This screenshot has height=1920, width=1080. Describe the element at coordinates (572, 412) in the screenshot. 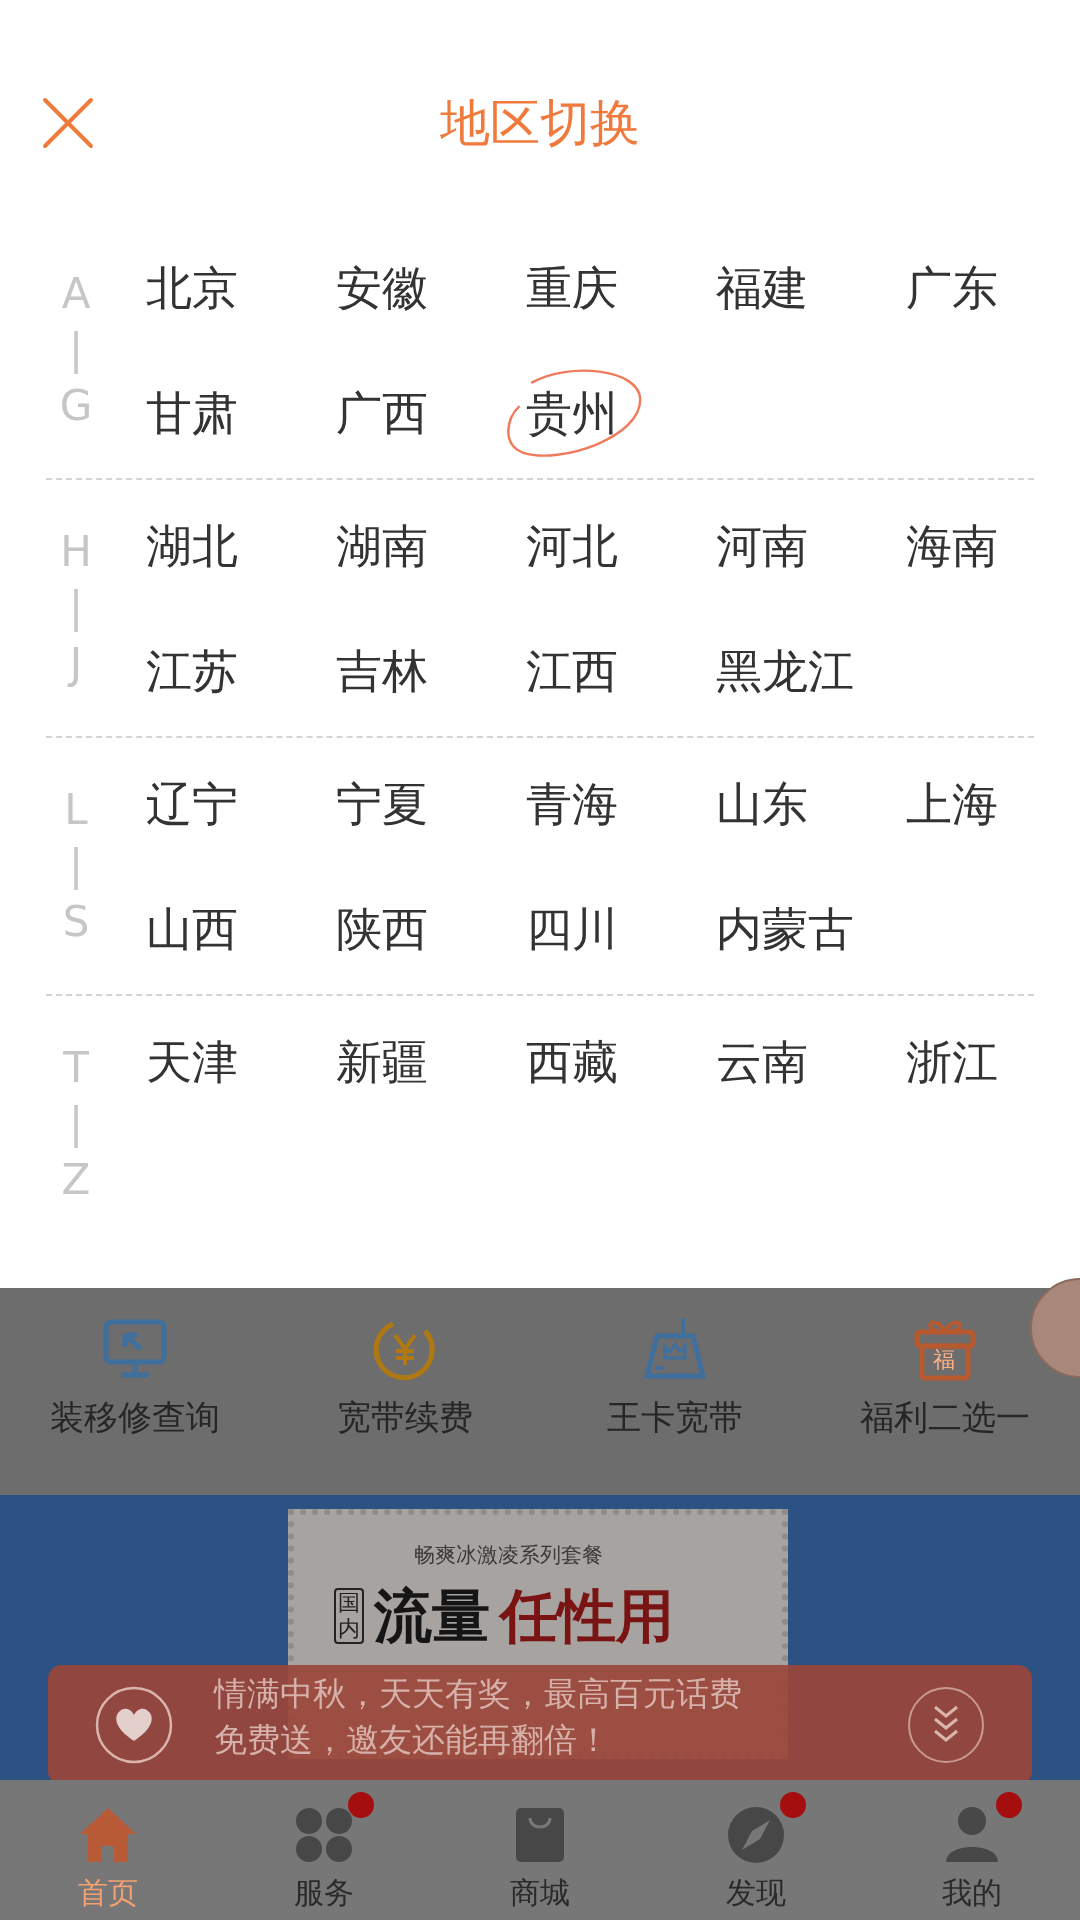

I see `city-option: 贵州` at that location.